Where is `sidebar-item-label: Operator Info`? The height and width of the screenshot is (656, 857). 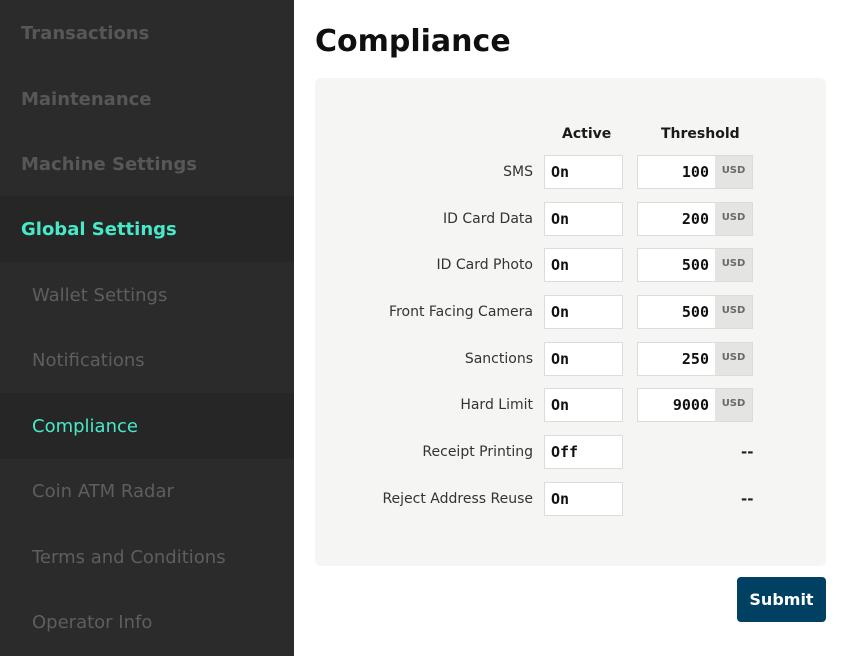 sidebar-item-label: Operator Info is located at coordinates (92, 622).